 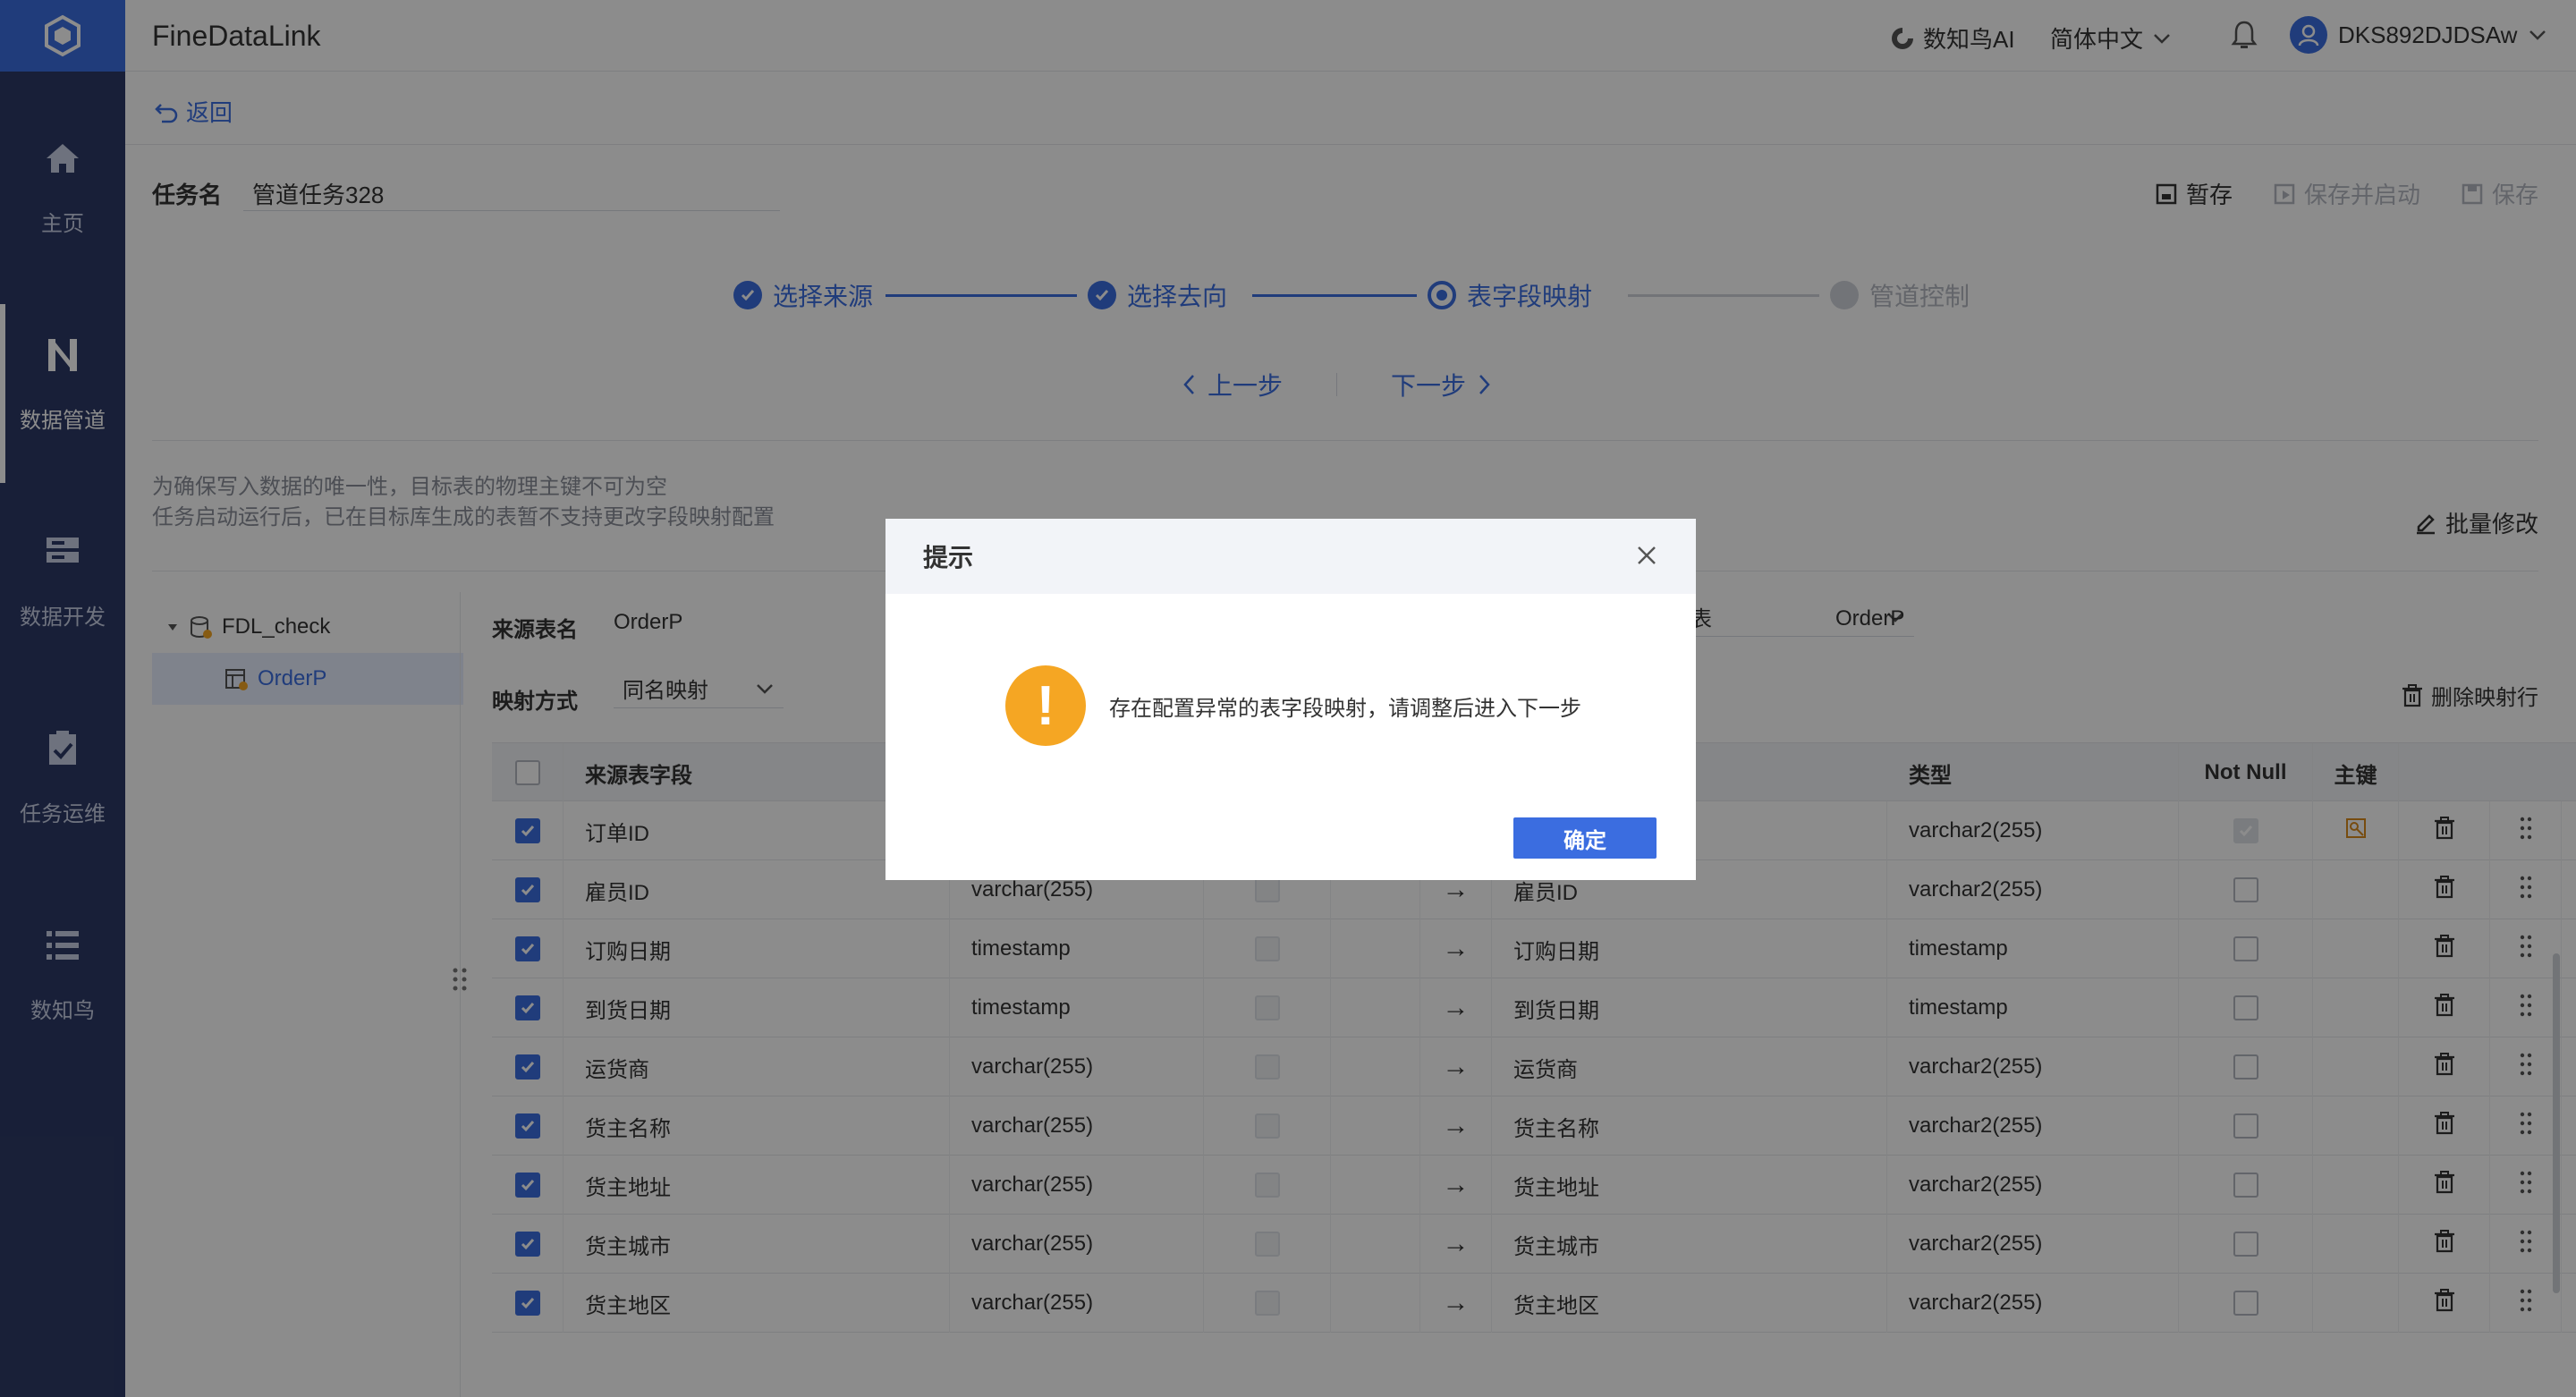 I want to click on dialog-message: 存在配置异常的表字段映射，请调整后进入下一步, so click(x=1345, y=708).